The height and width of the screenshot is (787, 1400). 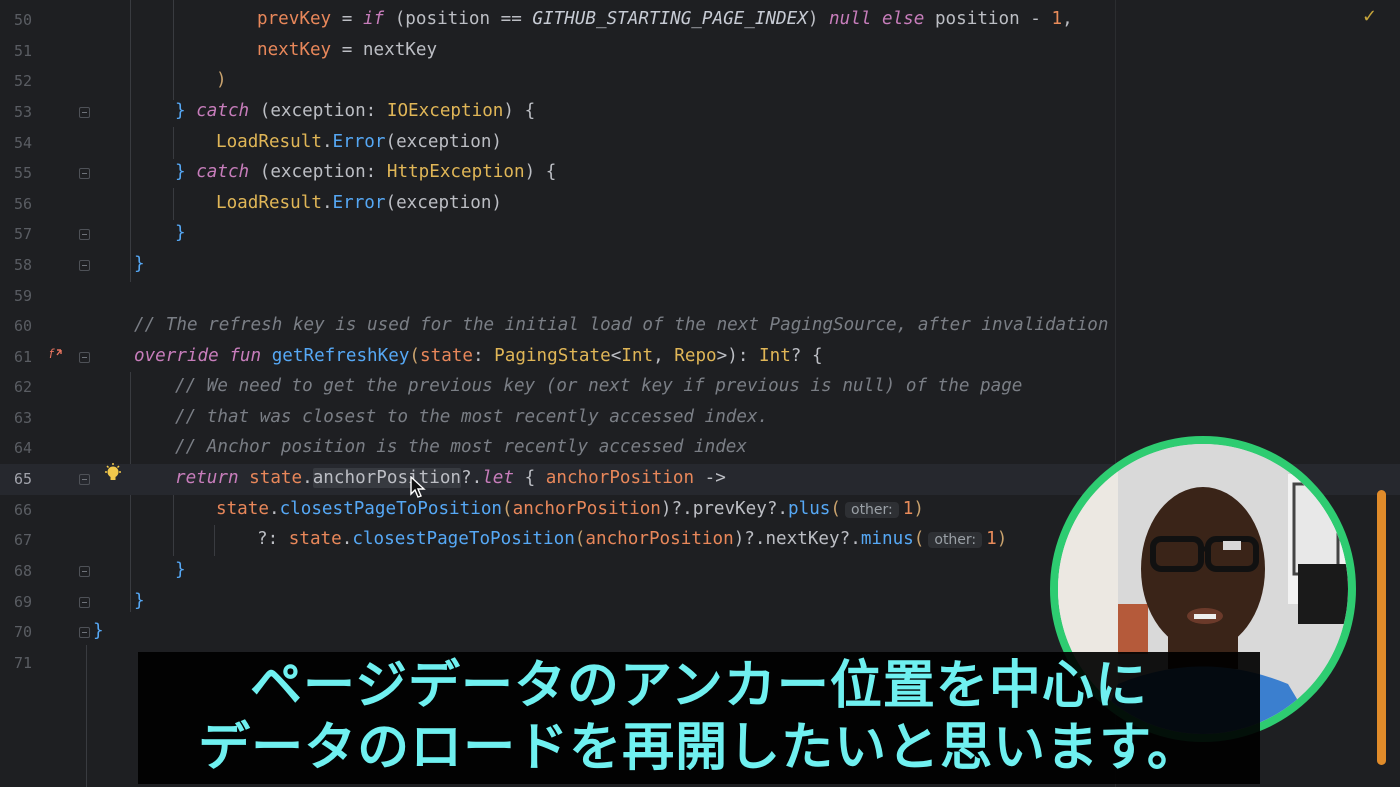 I want to click on svg-text: f, so click(x=52, y=354).